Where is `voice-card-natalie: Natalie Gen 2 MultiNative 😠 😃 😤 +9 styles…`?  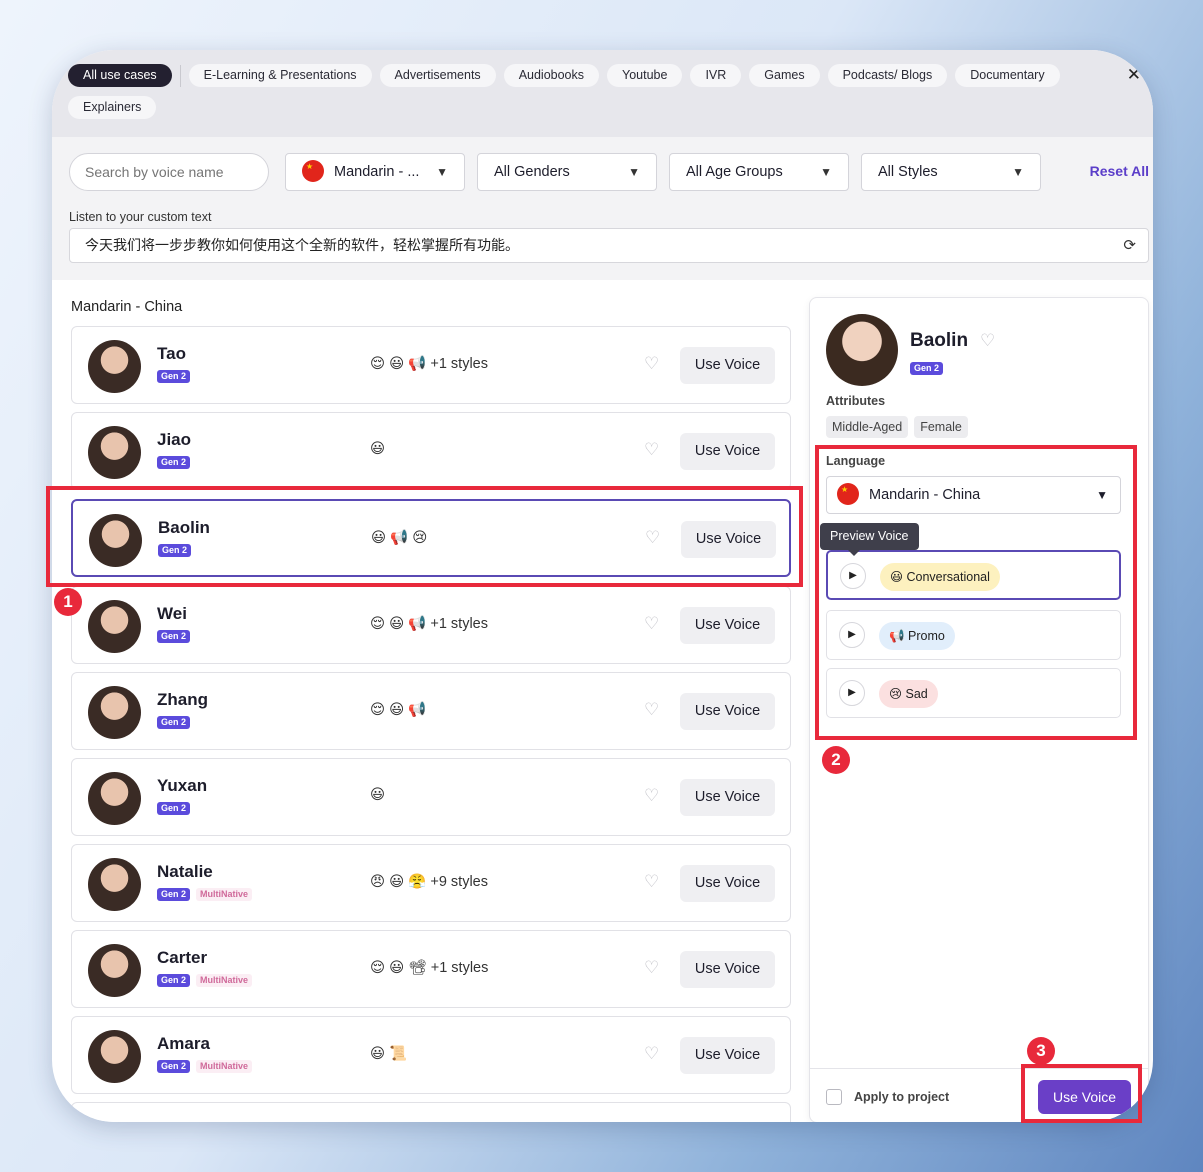 voice-card-natalie: Natalie Gen 2 MultiNative 😠 😃 😤 +9 styles… is located at coordinates (431, 883).